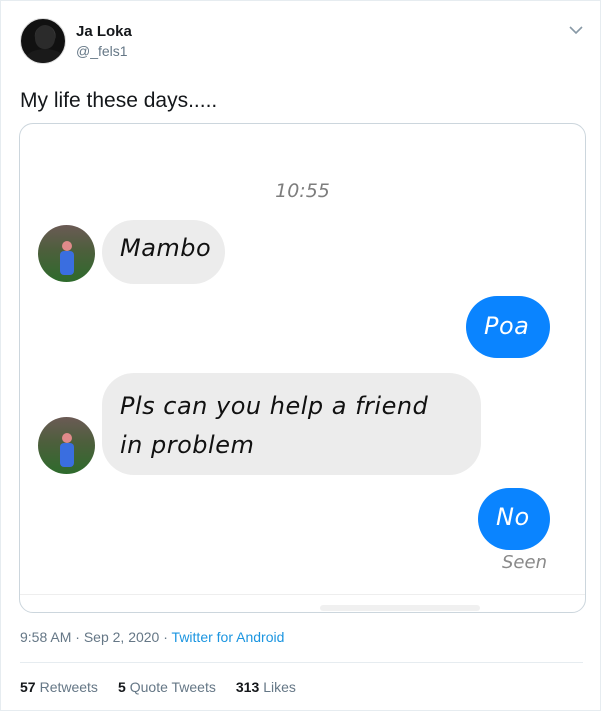  I want to click on media-footer, so click(302, 603).